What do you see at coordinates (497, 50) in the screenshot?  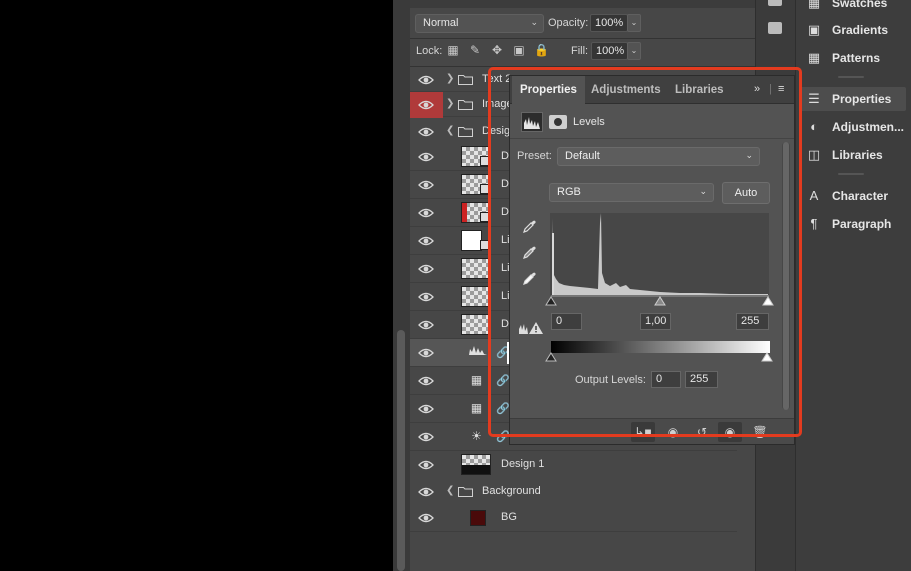 I see `lock-move-icon: ✥` at bounding box center [497, 50].